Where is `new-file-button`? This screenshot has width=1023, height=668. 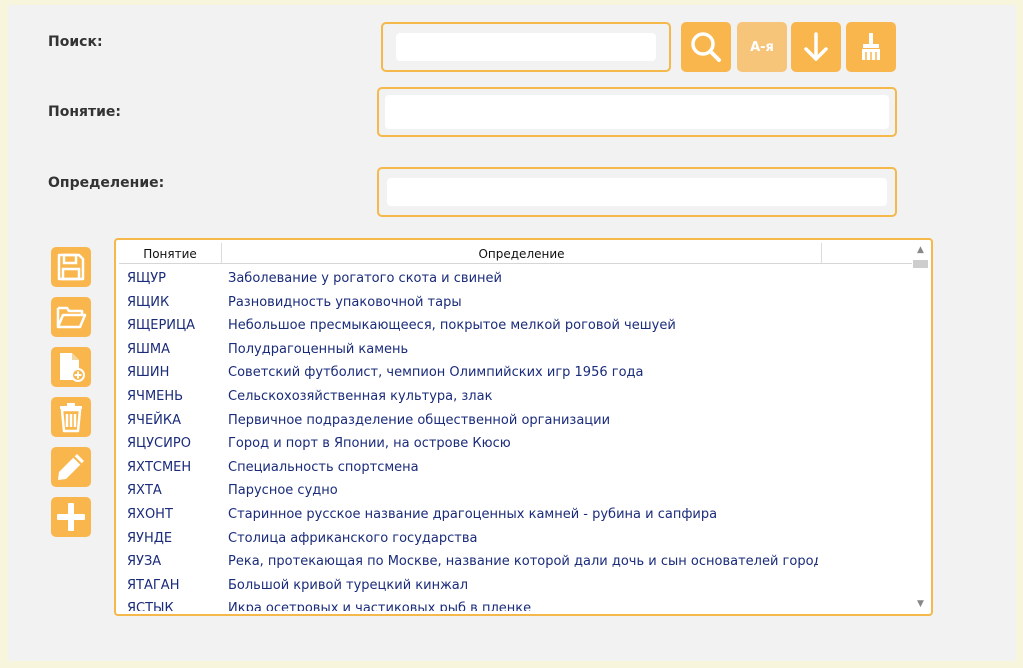
new-file-button is located at coordinates (71, 367).